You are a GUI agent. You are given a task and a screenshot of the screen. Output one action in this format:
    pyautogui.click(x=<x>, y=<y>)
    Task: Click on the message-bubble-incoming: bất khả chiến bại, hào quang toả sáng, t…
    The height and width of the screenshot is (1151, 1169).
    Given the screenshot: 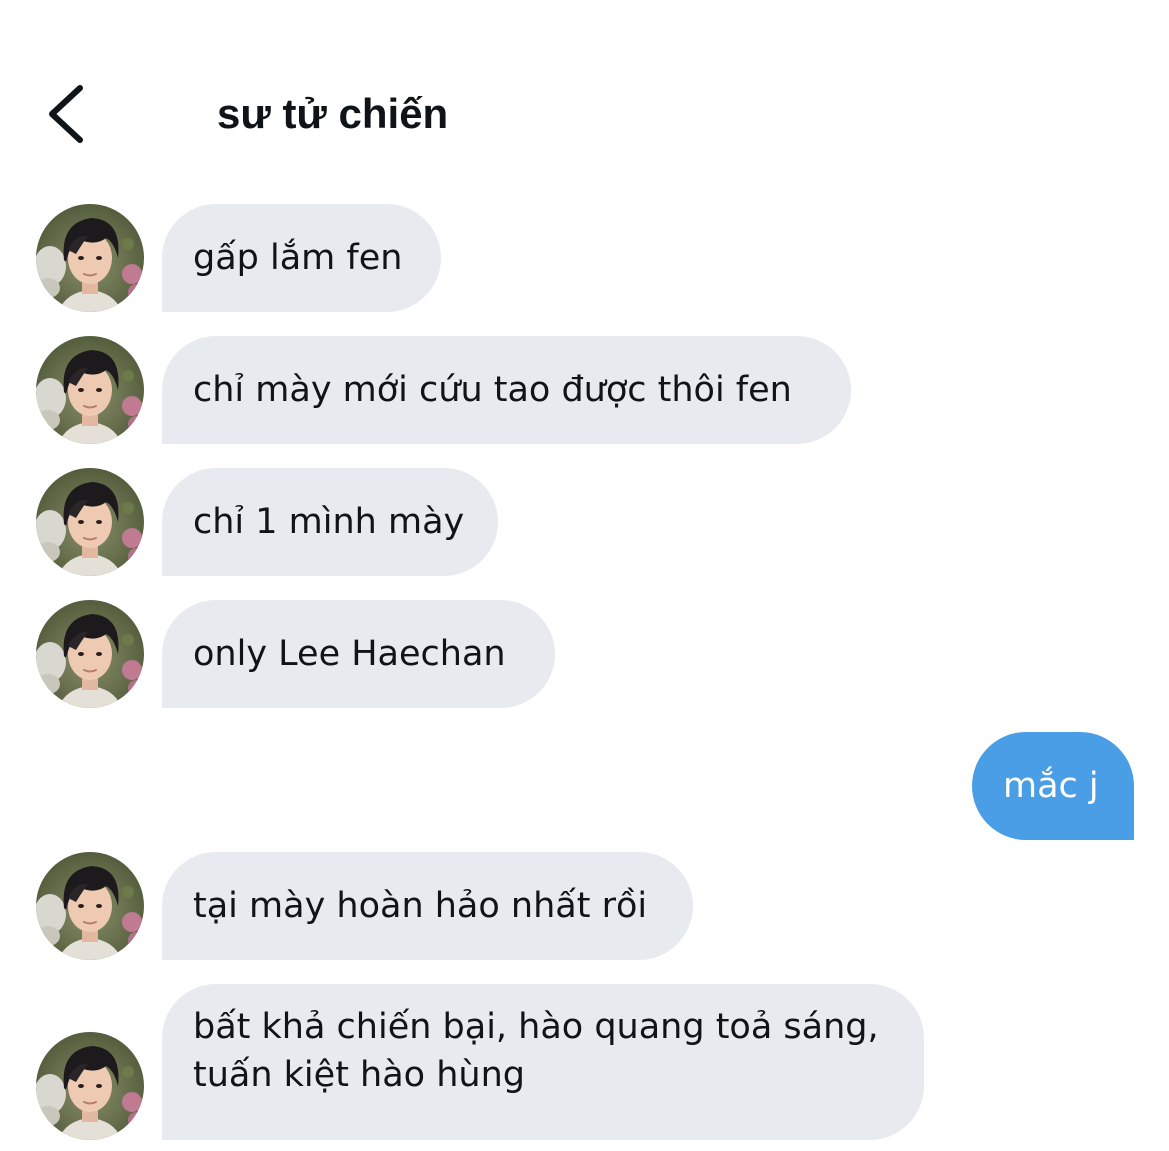 What is the action you would take?
    pyautogui.click(x=543, y=1062)
    